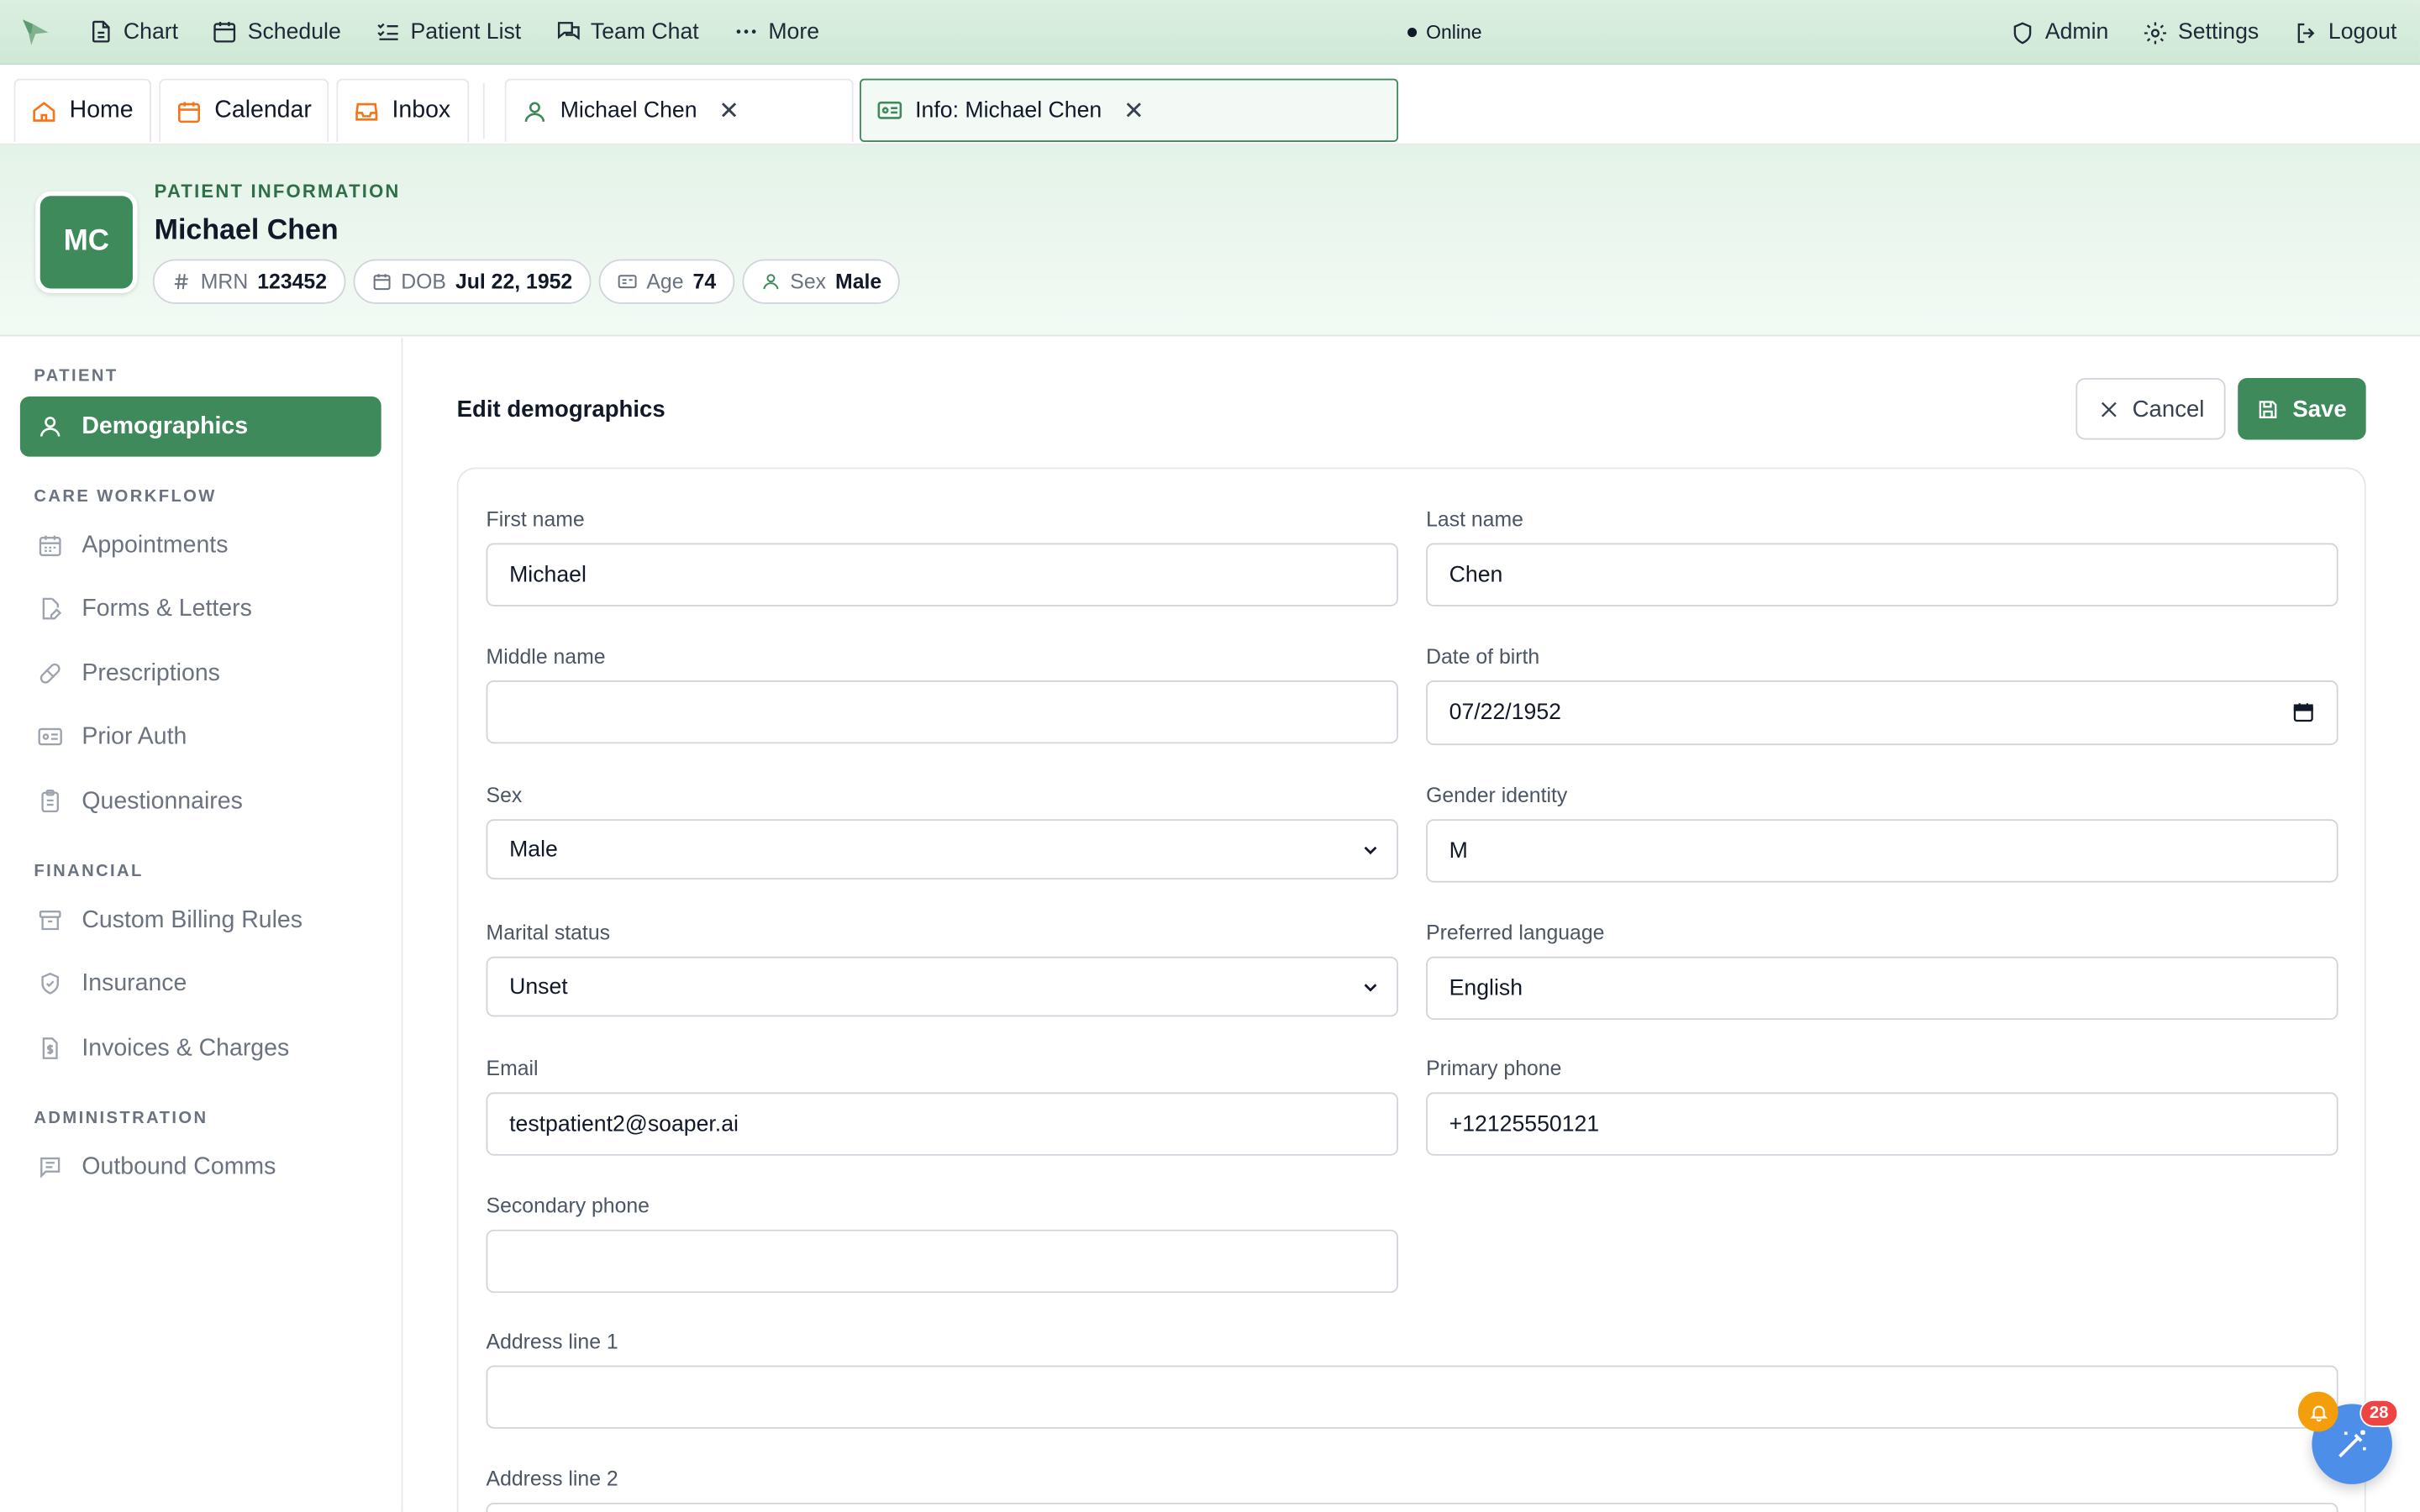 The width and height of the screenshot is (2420, 1512). Describe the element at coordinates (101, 110) in the screenshot. I see `tab-home-label: Home` at that location.